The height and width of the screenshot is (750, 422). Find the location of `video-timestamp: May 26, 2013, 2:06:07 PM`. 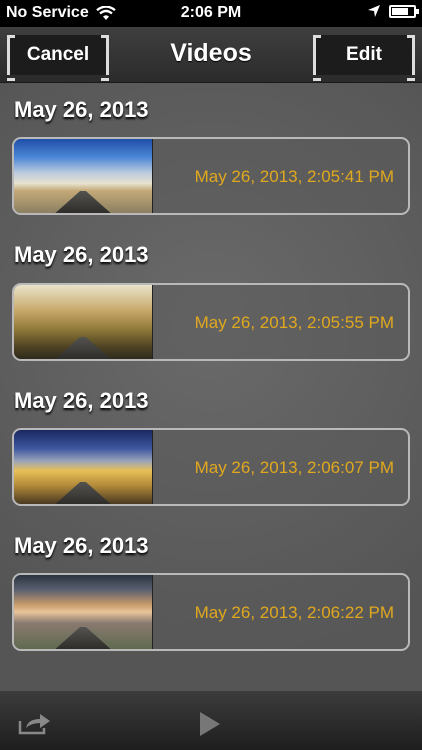

video-timestamp: May 26, 2013, 2:06:07 PM is located at coordinates (294, 467).